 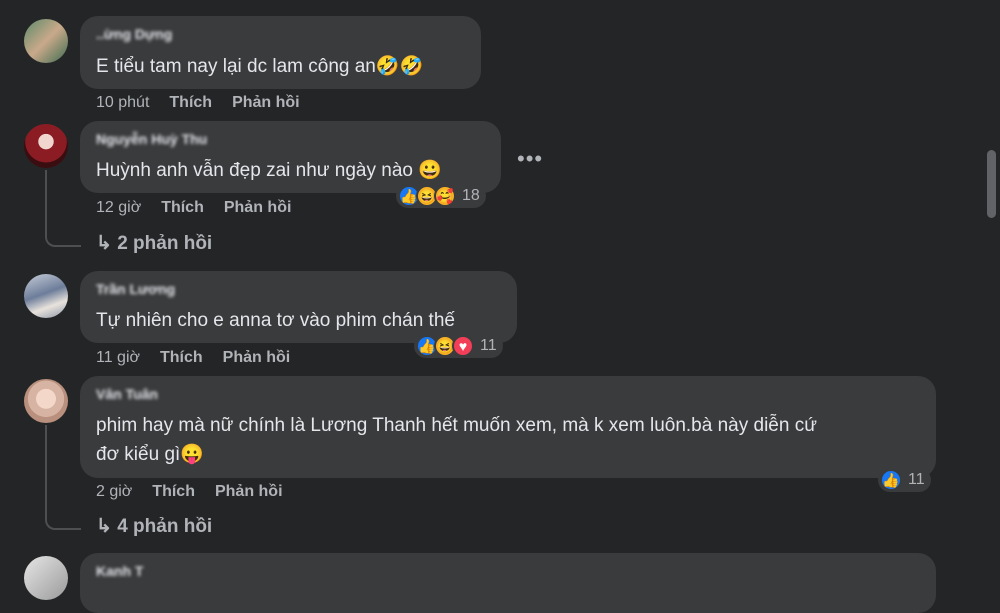 What do you see at coordinates (165, 526) in the screenshot?
I see `replies-count: 4 phản hồi` at bounding box center [165, 526].